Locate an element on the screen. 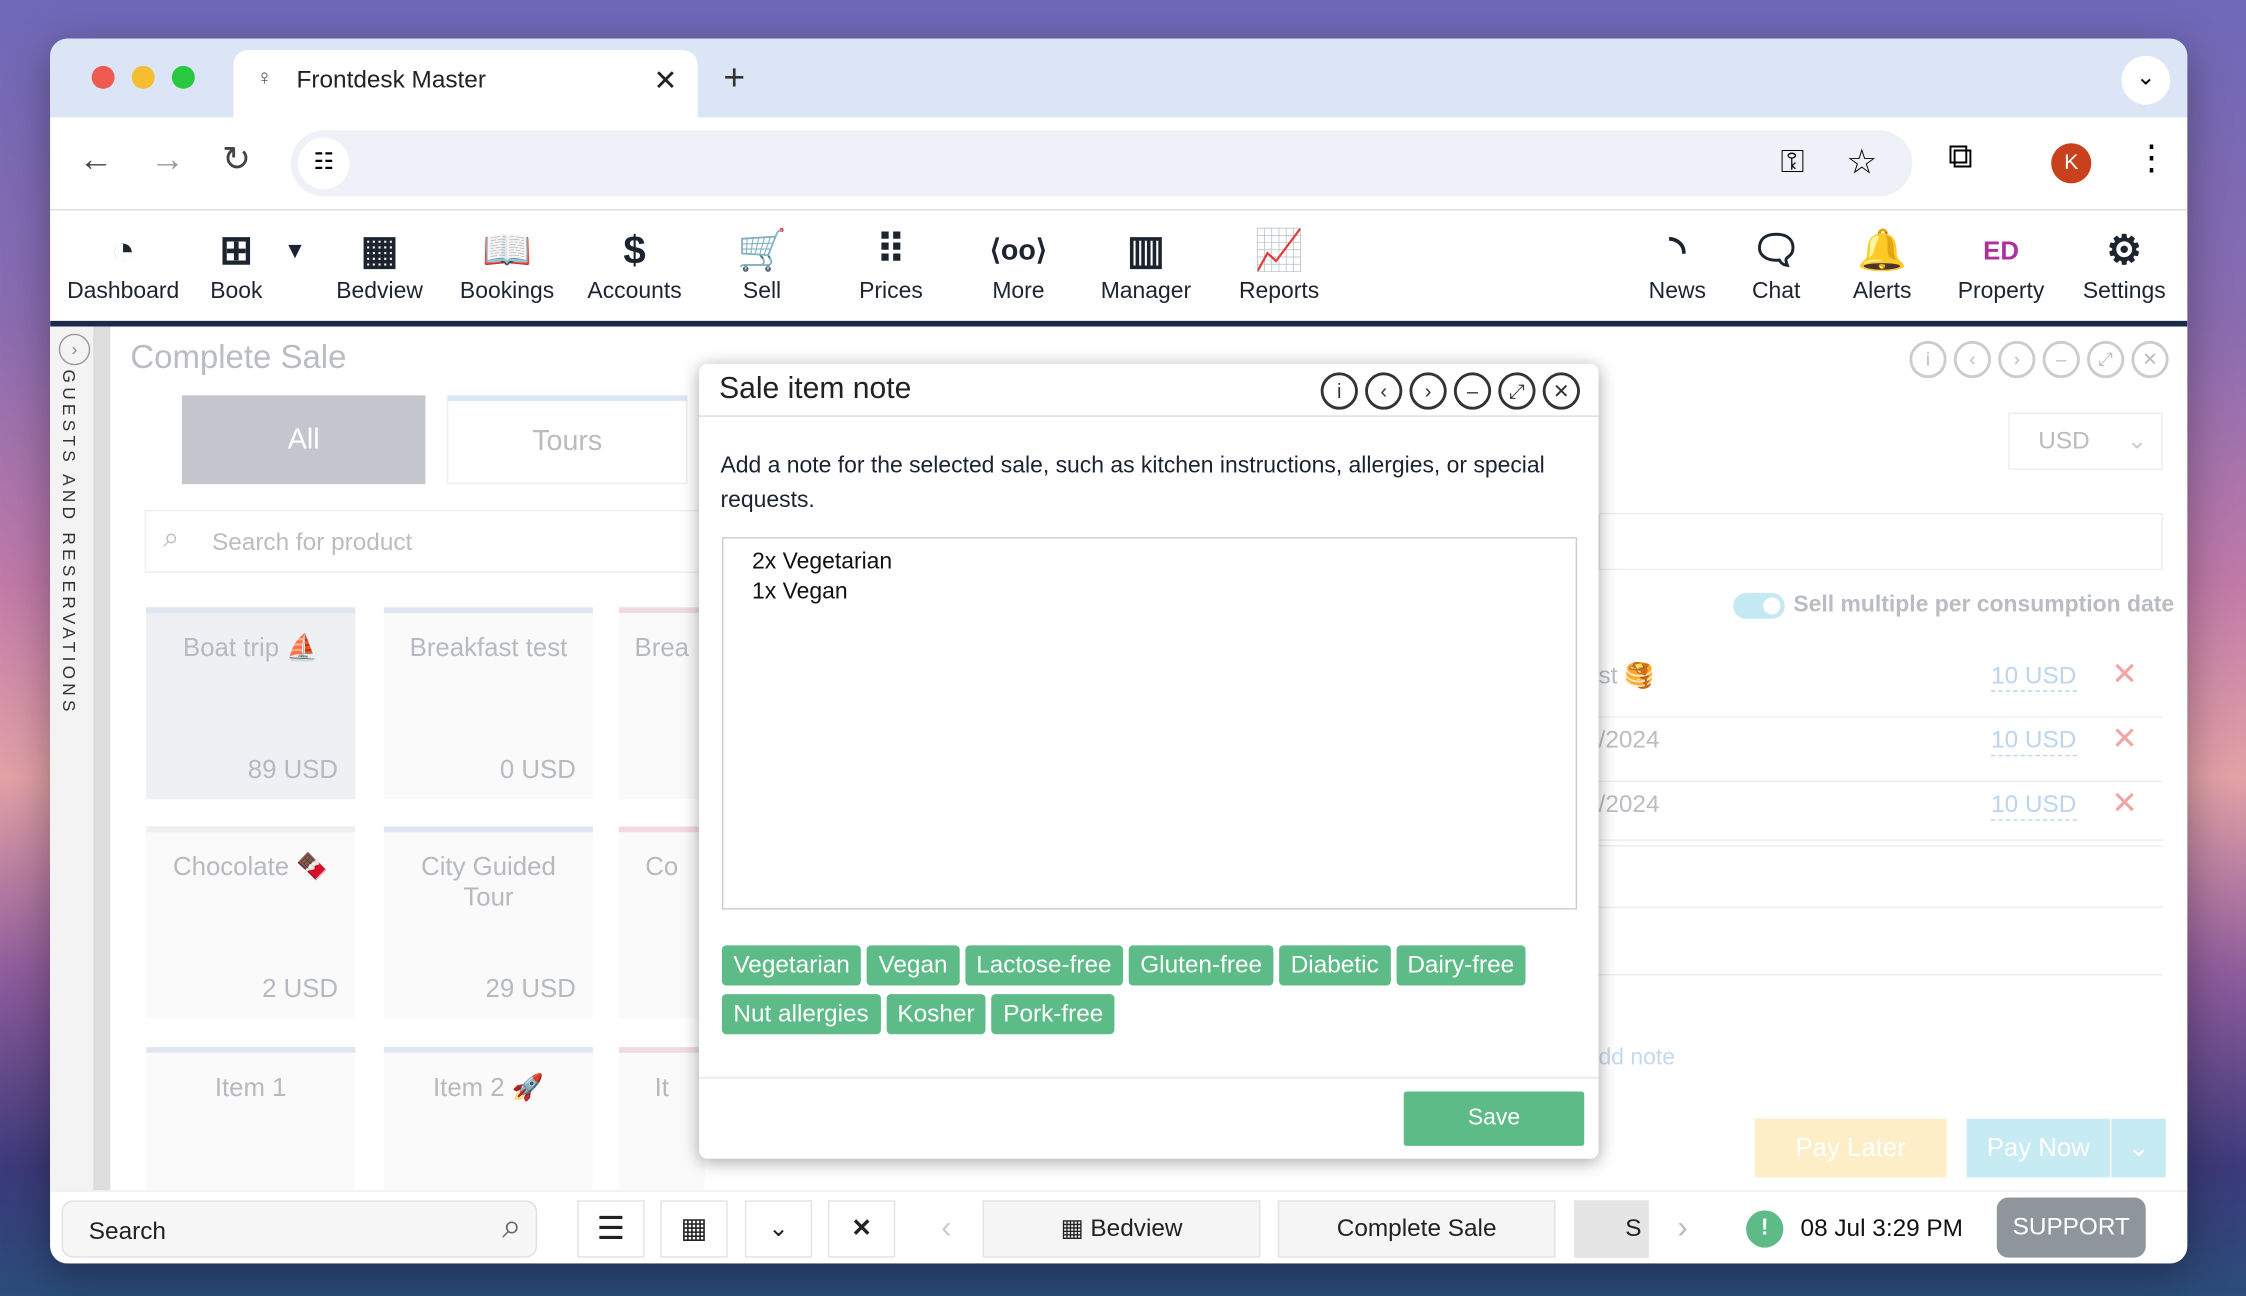 This screenshot has height=1296, width=2246. sidebar-scrollbar is located at coordinates (102, 758).